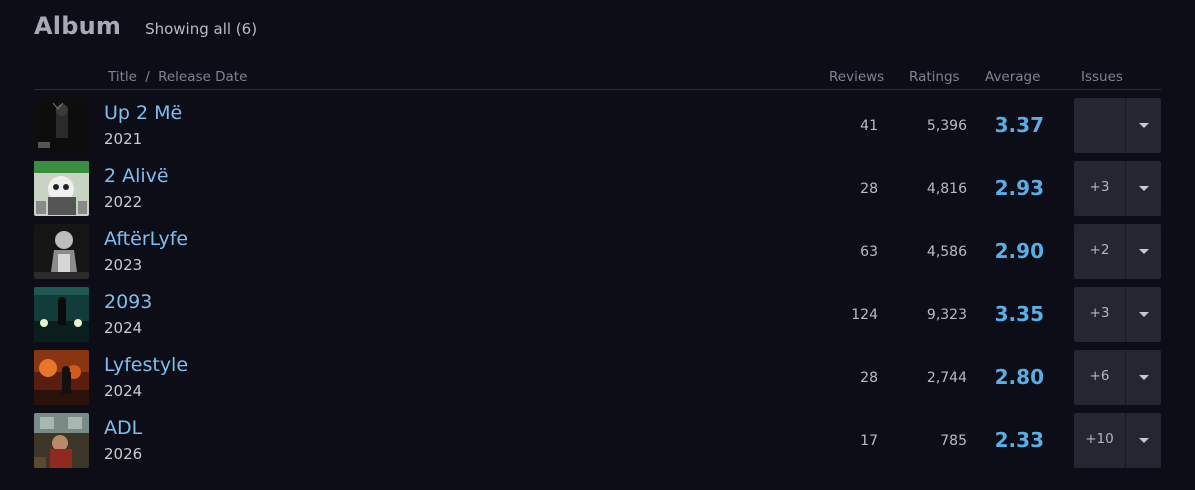 The width and height of the screenshot is (1195, 490). I want to click on column-release-date-label: Release Date, so click(202, 77).